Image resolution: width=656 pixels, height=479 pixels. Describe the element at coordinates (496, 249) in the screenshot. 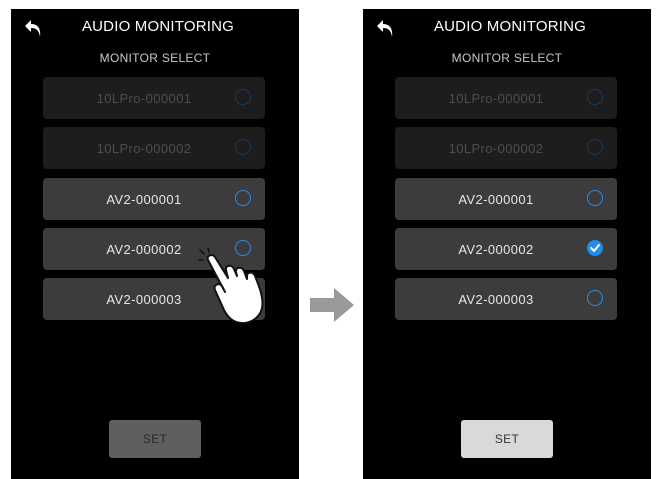

I see `monitor-item-label: AV2-000002` at that location.